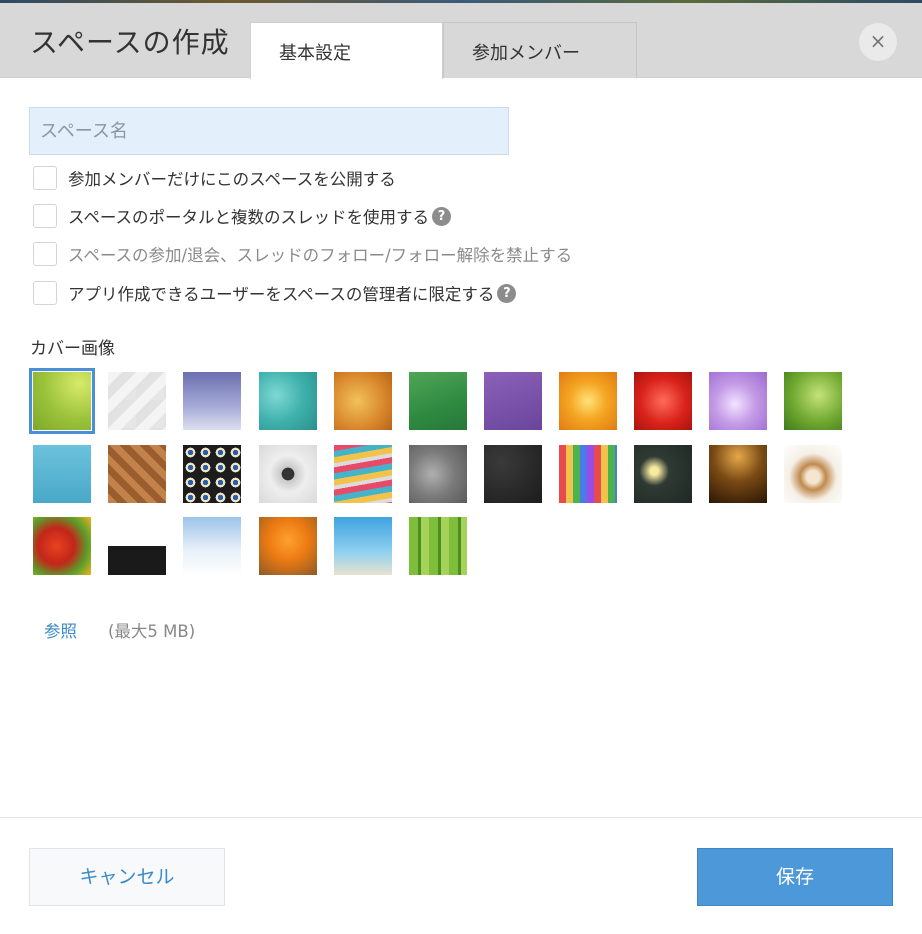 This screenshot has width=922, height=934. What do you see at coordinates (137, 546) in the screenshot?
I see `cover-cat-peeking` at bounding box center [137, 546].